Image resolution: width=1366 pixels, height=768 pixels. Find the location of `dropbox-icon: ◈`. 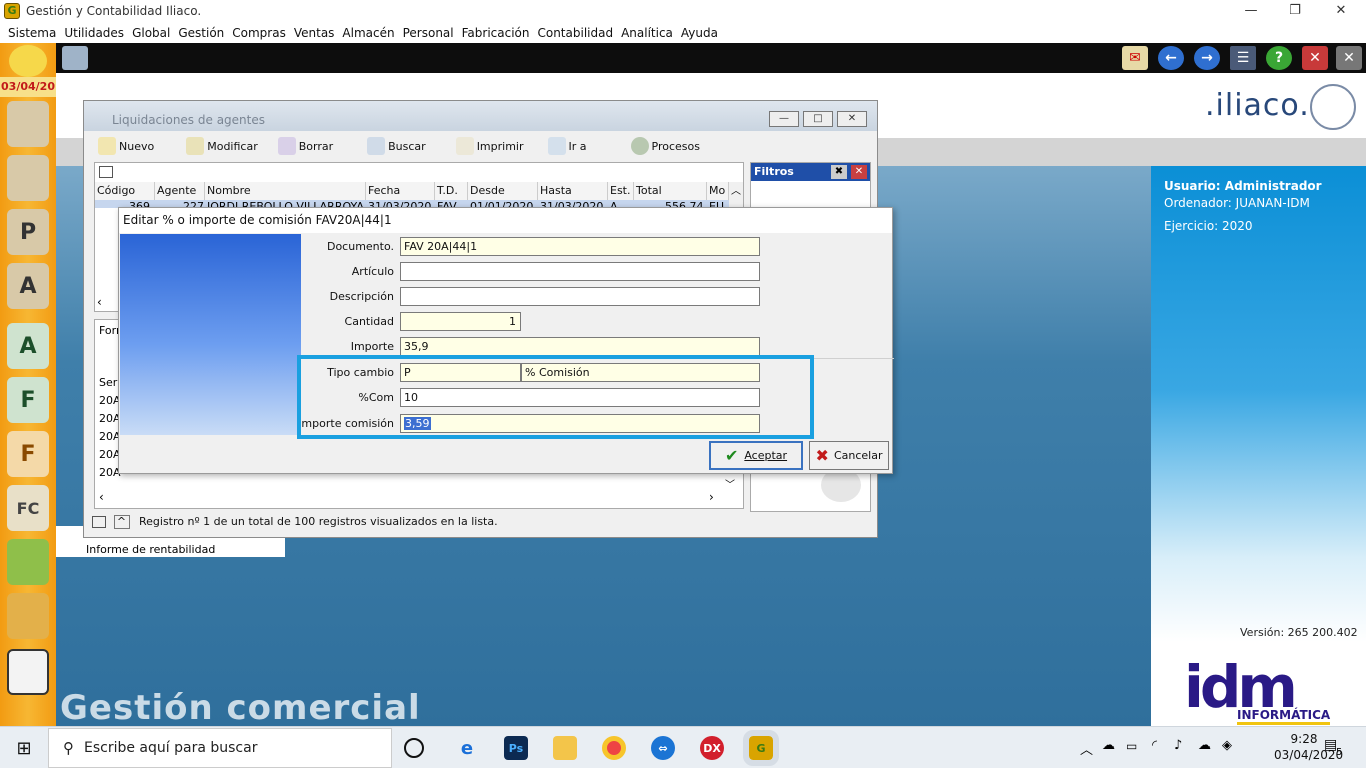

dropbox-icon: ◈ is located at coordinates (1227, 745).